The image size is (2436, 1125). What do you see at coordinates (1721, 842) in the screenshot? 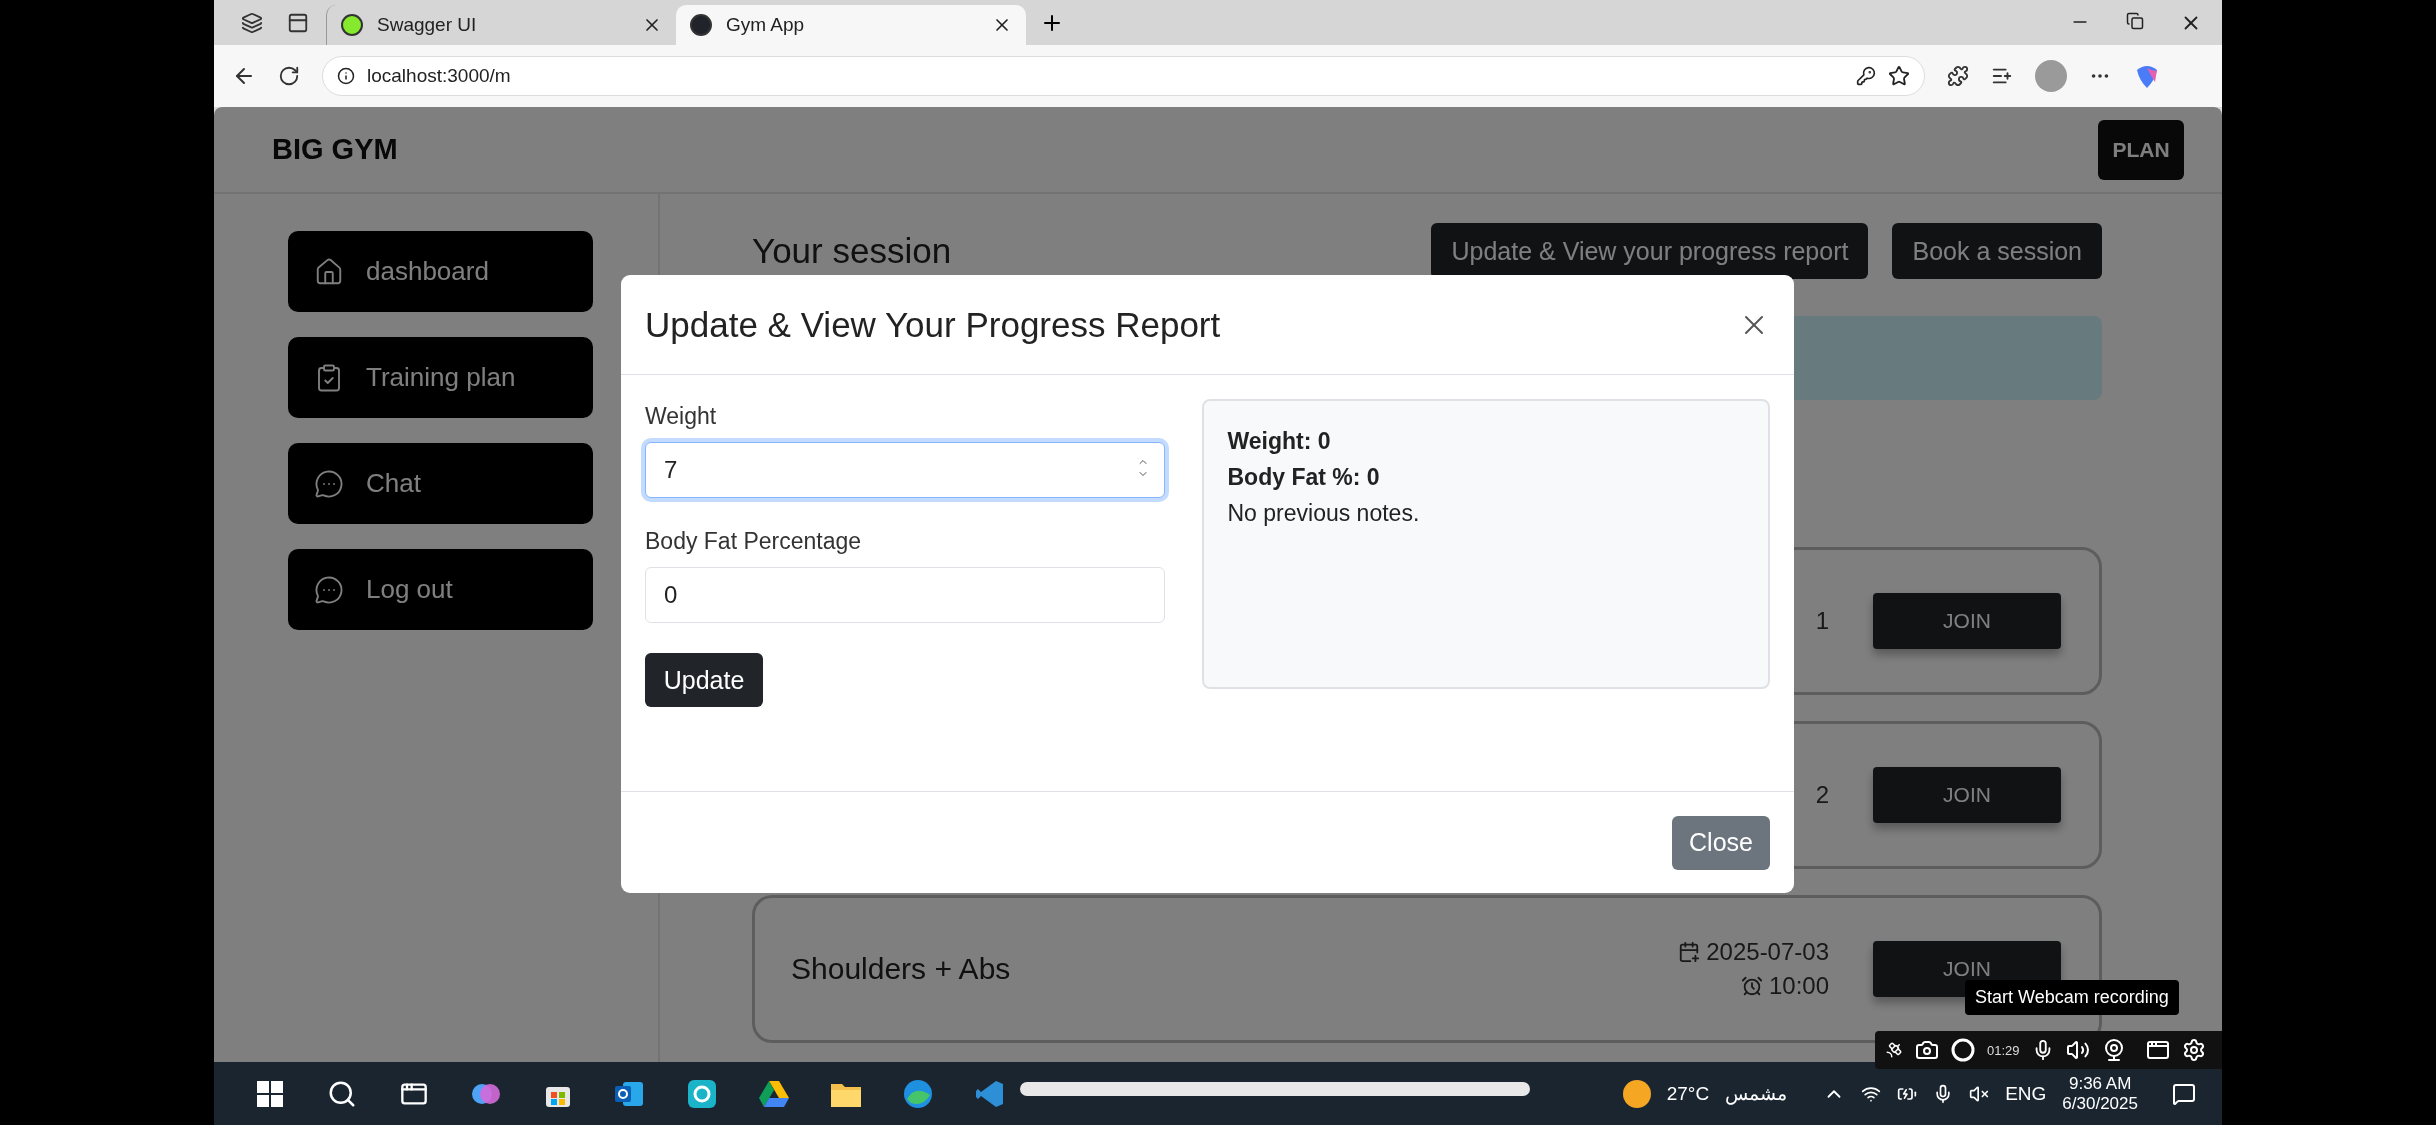
I see `close-button: Close` at bounding box center [1721, 842].